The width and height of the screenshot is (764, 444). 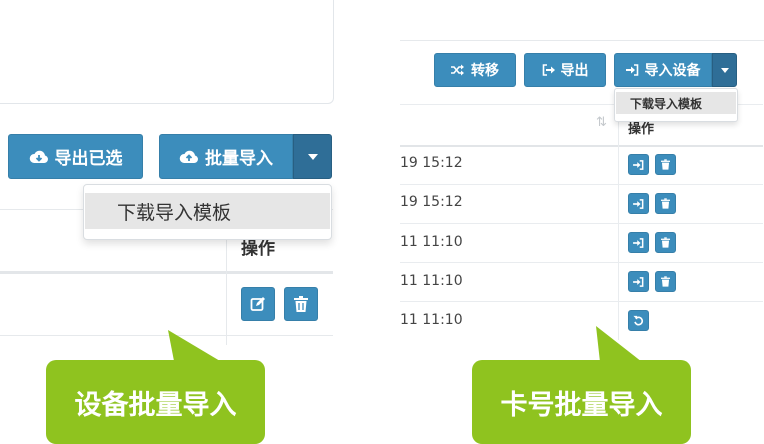 I want to click on export-selected-label: 导出已选, so click(x=88, y=159).